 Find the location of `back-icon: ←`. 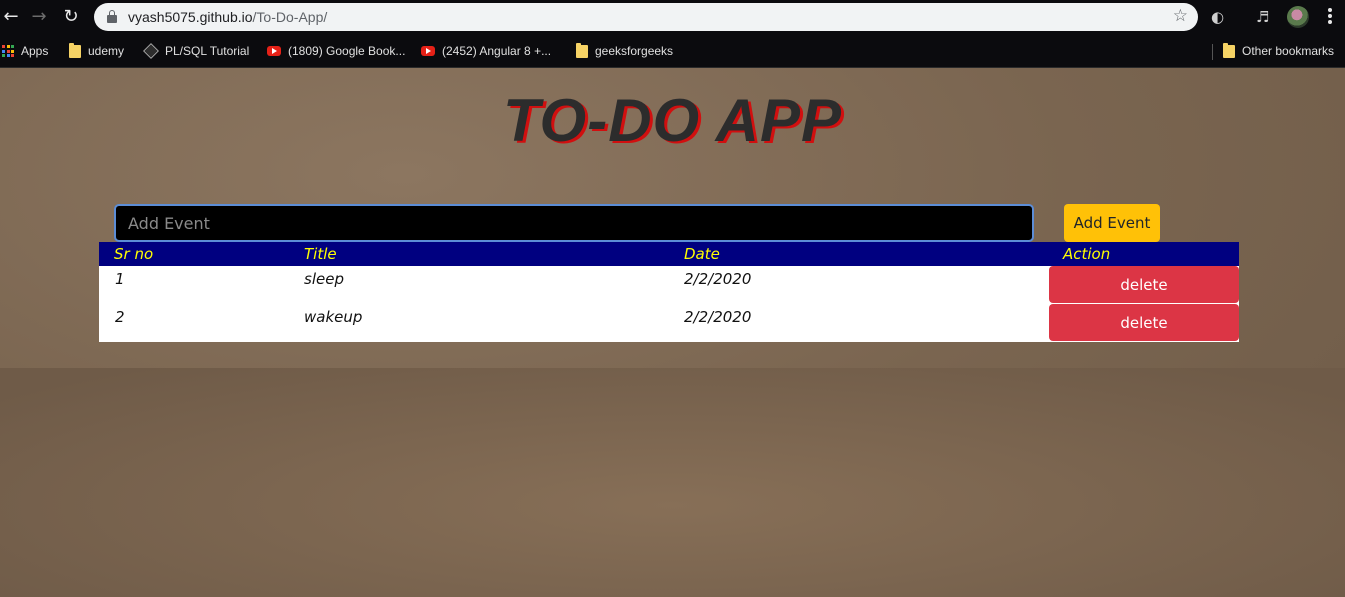

back-icon: ← is located at coordinates (11, 17).